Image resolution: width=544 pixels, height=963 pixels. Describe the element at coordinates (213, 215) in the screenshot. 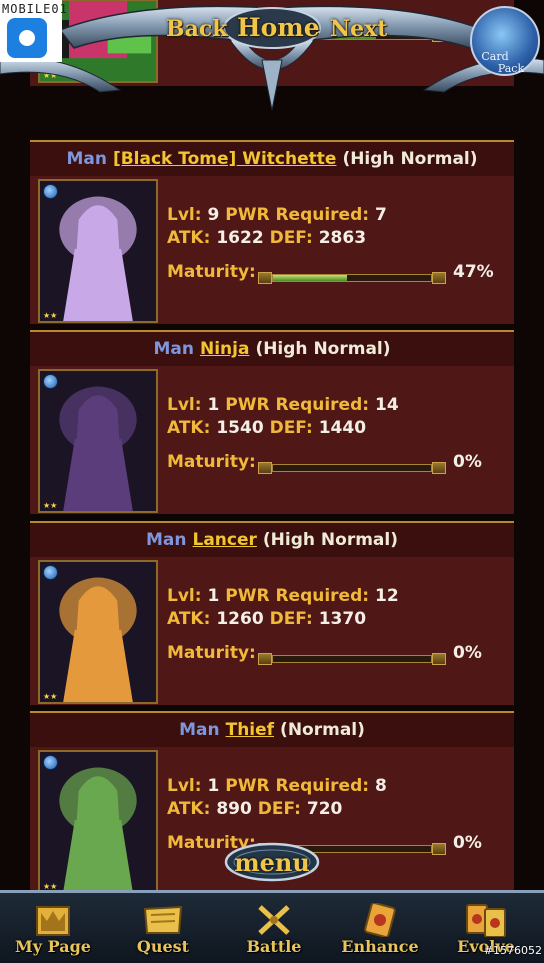

I see `lvl-value: 9` at that location.